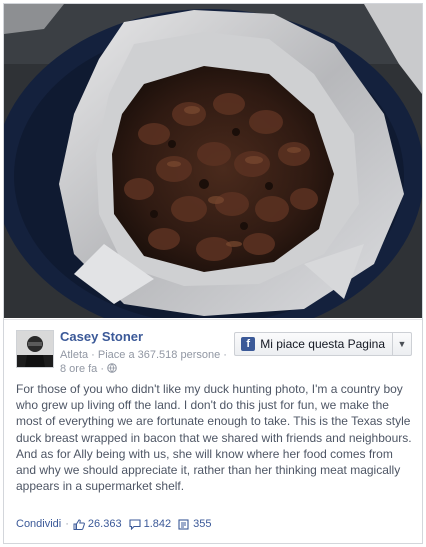 Image resolution: width=426 pixels, height=547 pixels. What do you see at coordinates (202, 524) in the screenshot?
I see `shares-count: 355` at bounding box center [202, 524].